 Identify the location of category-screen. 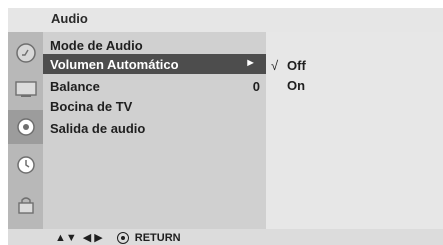
(25, 89).